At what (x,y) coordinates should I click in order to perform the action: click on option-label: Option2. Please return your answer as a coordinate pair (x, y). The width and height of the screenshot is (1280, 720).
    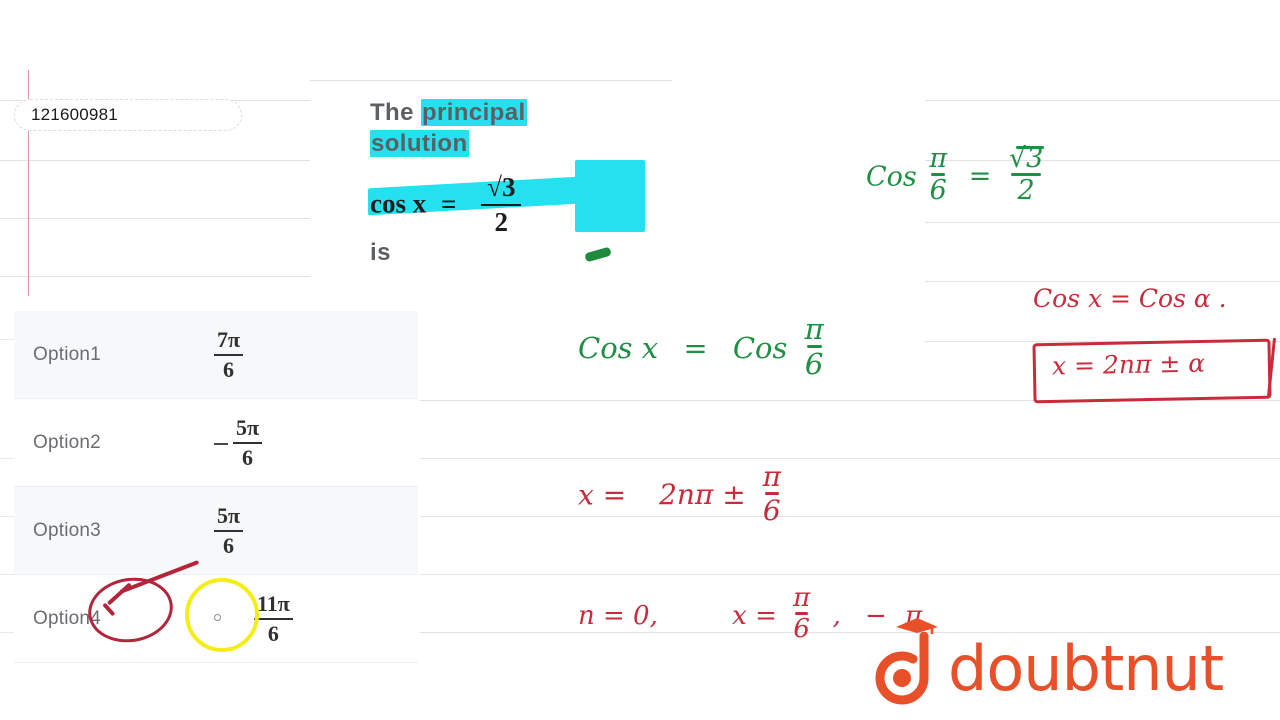
    Looking at the image, I should click on (67, 442).